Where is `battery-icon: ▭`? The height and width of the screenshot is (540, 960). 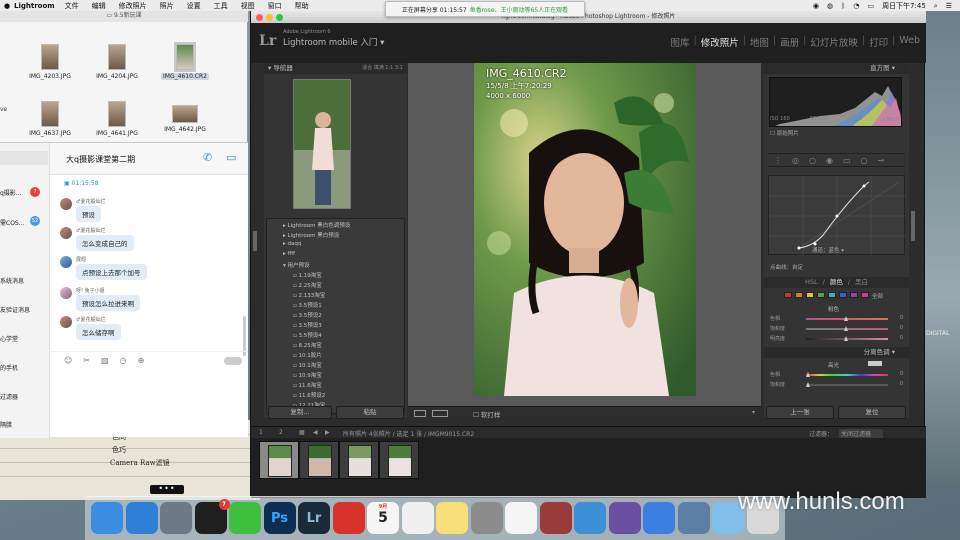
battery-icon: ▭ is located at coordinates (870, 6).